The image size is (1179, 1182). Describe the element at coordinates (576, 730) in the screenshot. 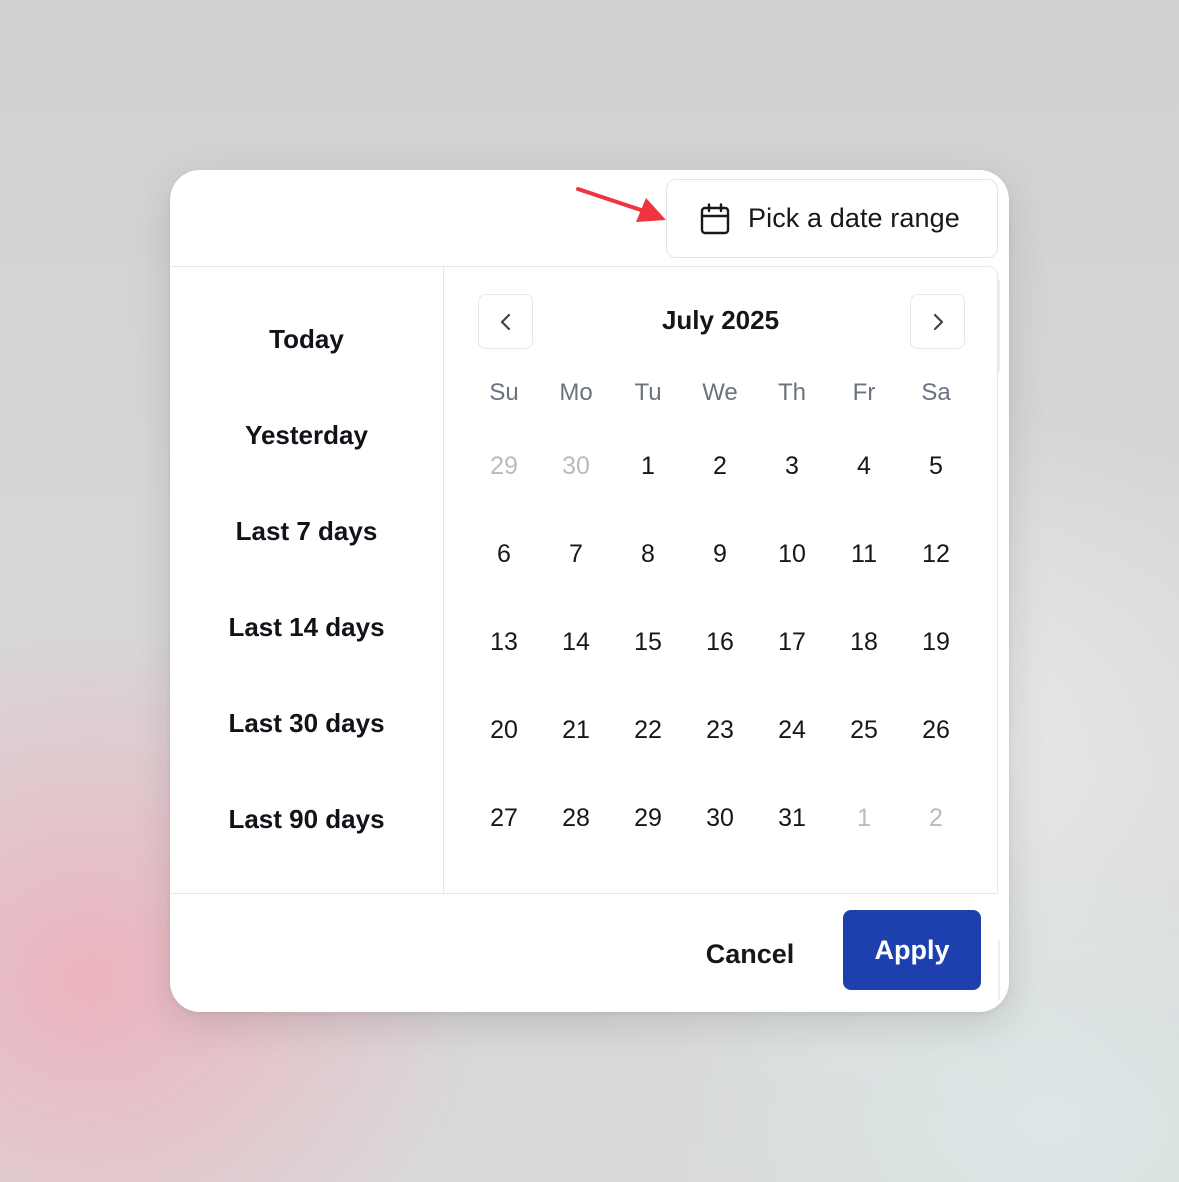

I see `day-cell: 21` at that location.